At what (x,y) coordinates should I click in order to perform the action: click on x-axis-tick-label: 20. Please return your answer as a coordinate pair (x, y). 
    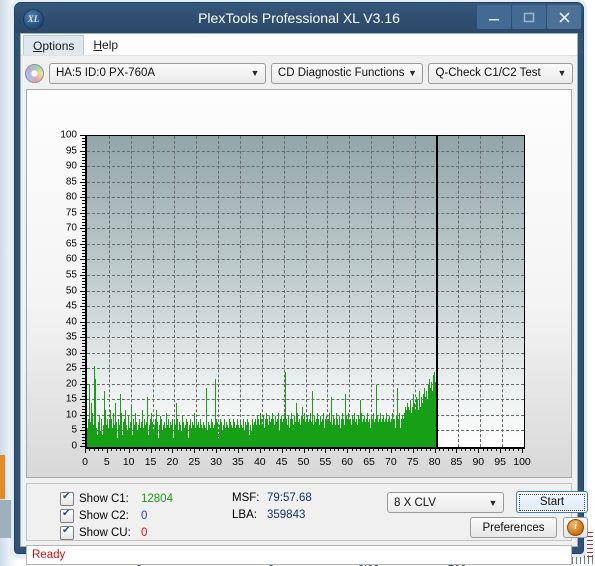
    Looking at the image, I should click on (172, 462).